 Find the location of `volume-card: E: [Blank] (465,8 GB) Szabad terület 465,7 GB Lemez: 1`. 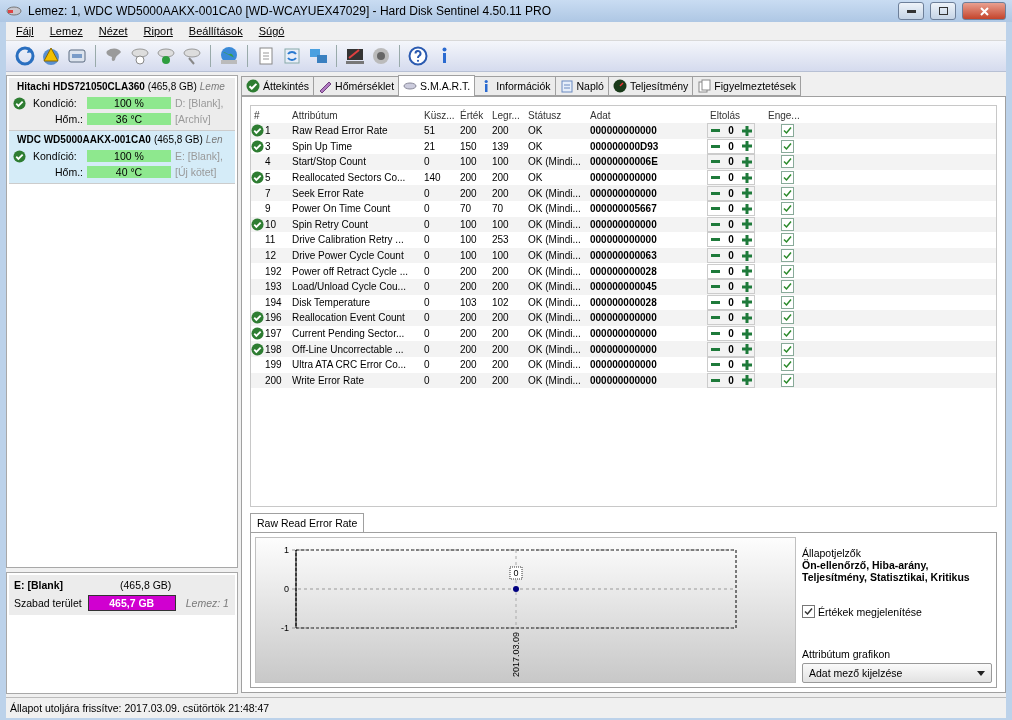

volume-card: E: [Blank] (465,8 GB) Szabad terület 465,7 GB Lemez: 1 is located at coordinates (122, 595).